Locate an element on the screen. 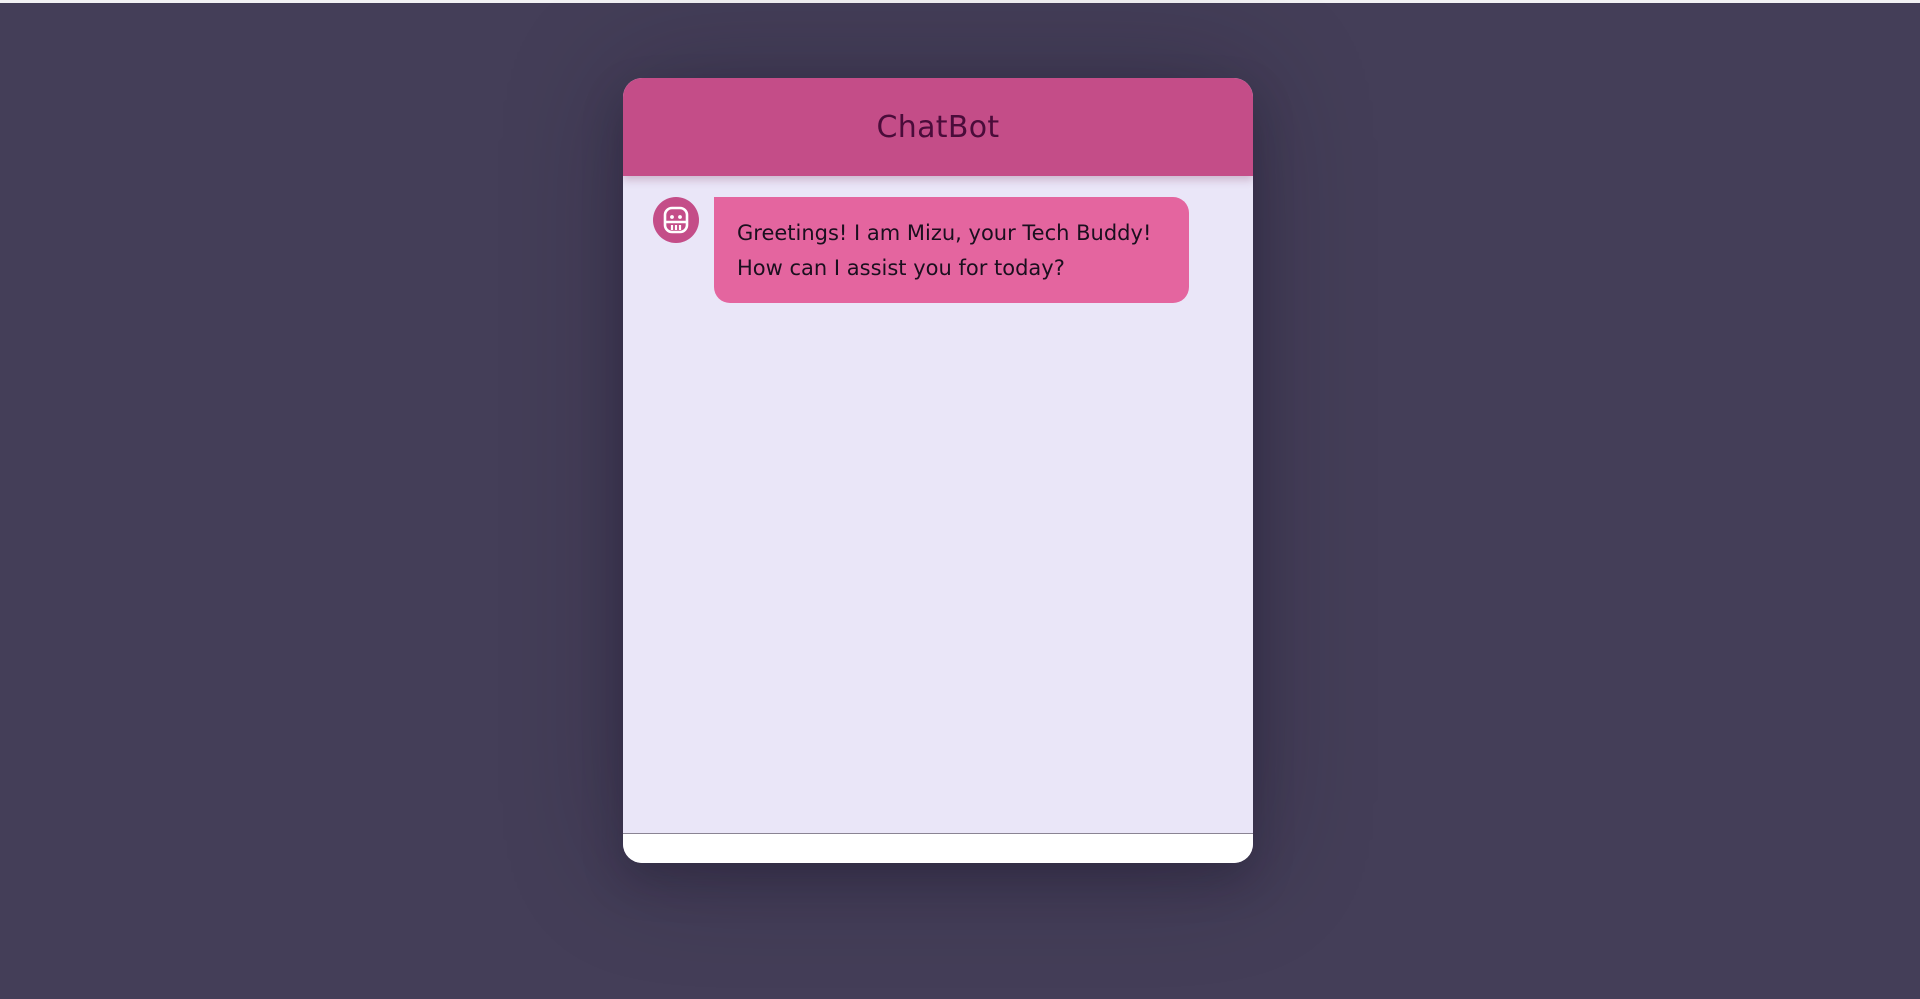 This screenshot has height=999, width=1920. chat-header: ChatBot is located at coordinates (938, 127).